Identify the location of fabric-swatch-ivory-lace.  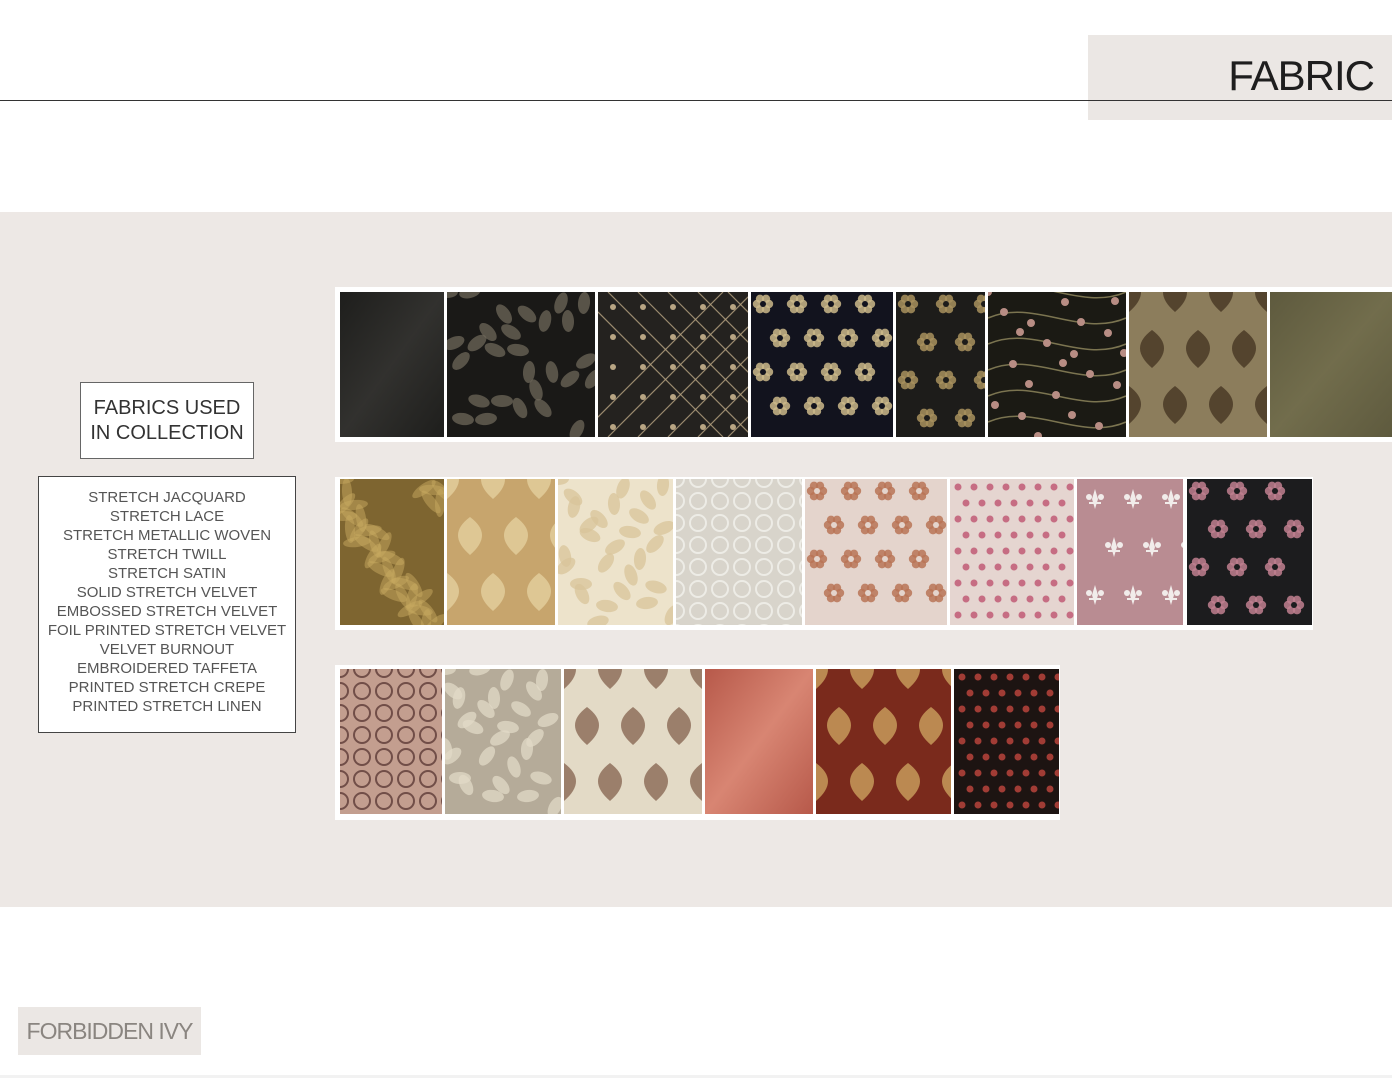
(739, 552).